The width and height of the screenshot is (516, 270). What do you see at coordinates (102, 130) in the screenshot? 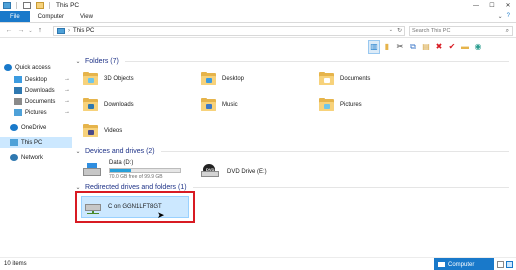
I see `folder-tile-videos: Videos` at bounding box center [102, 130].